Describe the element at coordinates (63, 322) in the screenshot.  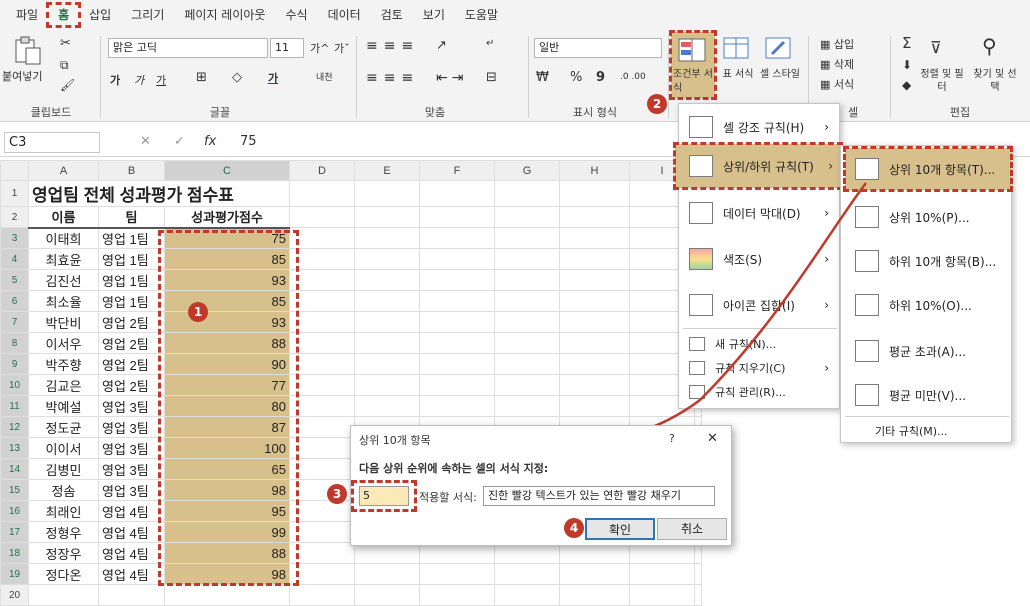
I see `name-cell: 박단비` at that location.